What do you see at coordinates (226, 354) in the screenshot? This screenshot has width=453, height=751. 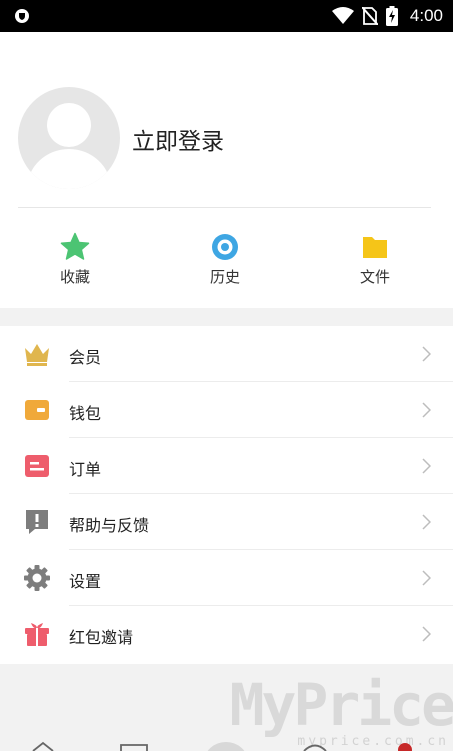 I see `menu-item-membership: 会员` at bounding box center [226, 354].